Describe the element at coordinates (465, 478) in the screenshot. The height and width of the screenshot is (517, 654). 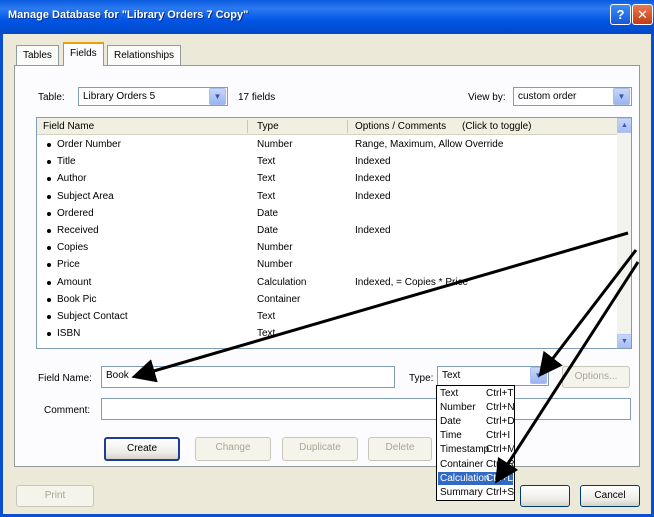
I see `menu-item-label: Calculation` at that location.